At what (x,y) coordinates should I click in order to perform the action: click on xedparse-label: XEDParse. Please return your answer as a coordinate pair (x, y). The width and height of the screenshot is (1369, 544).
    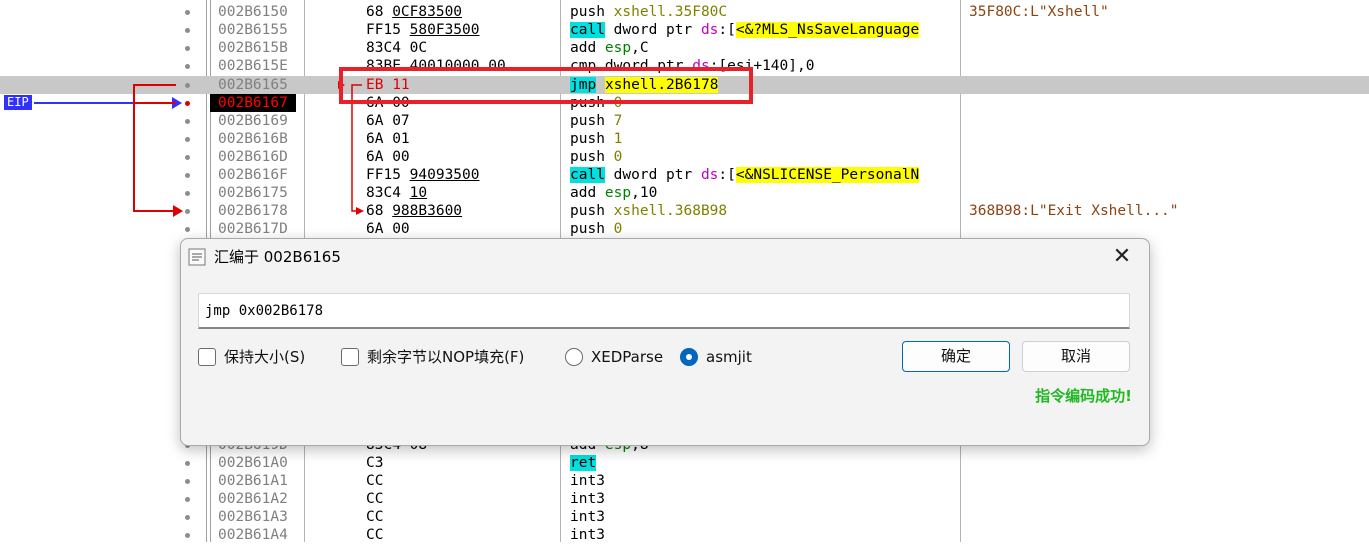
    Looking at the image, I should click on (627, 357).